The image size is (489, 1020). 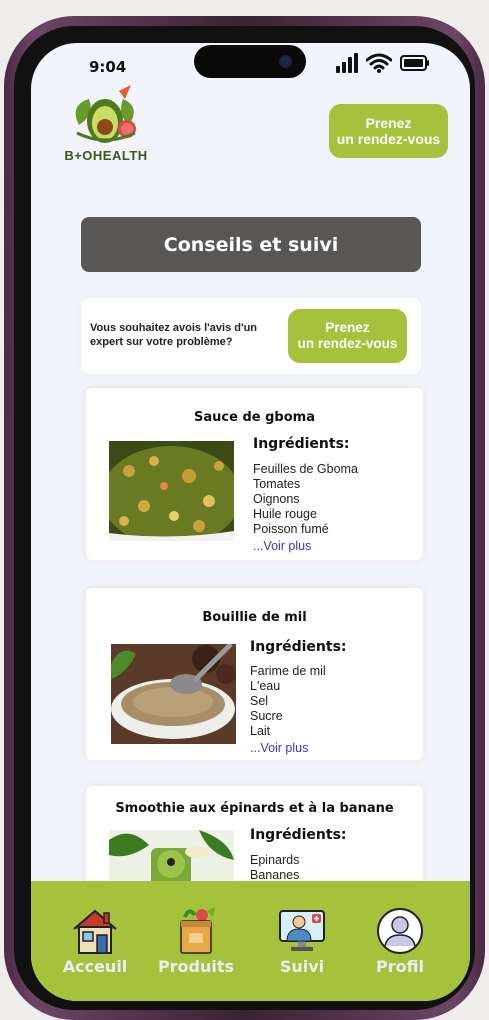 What do you see at coordinates (173, 694) in the screenshot?
I see `recipe-image-bouillie` at bounding box center [173, 694].